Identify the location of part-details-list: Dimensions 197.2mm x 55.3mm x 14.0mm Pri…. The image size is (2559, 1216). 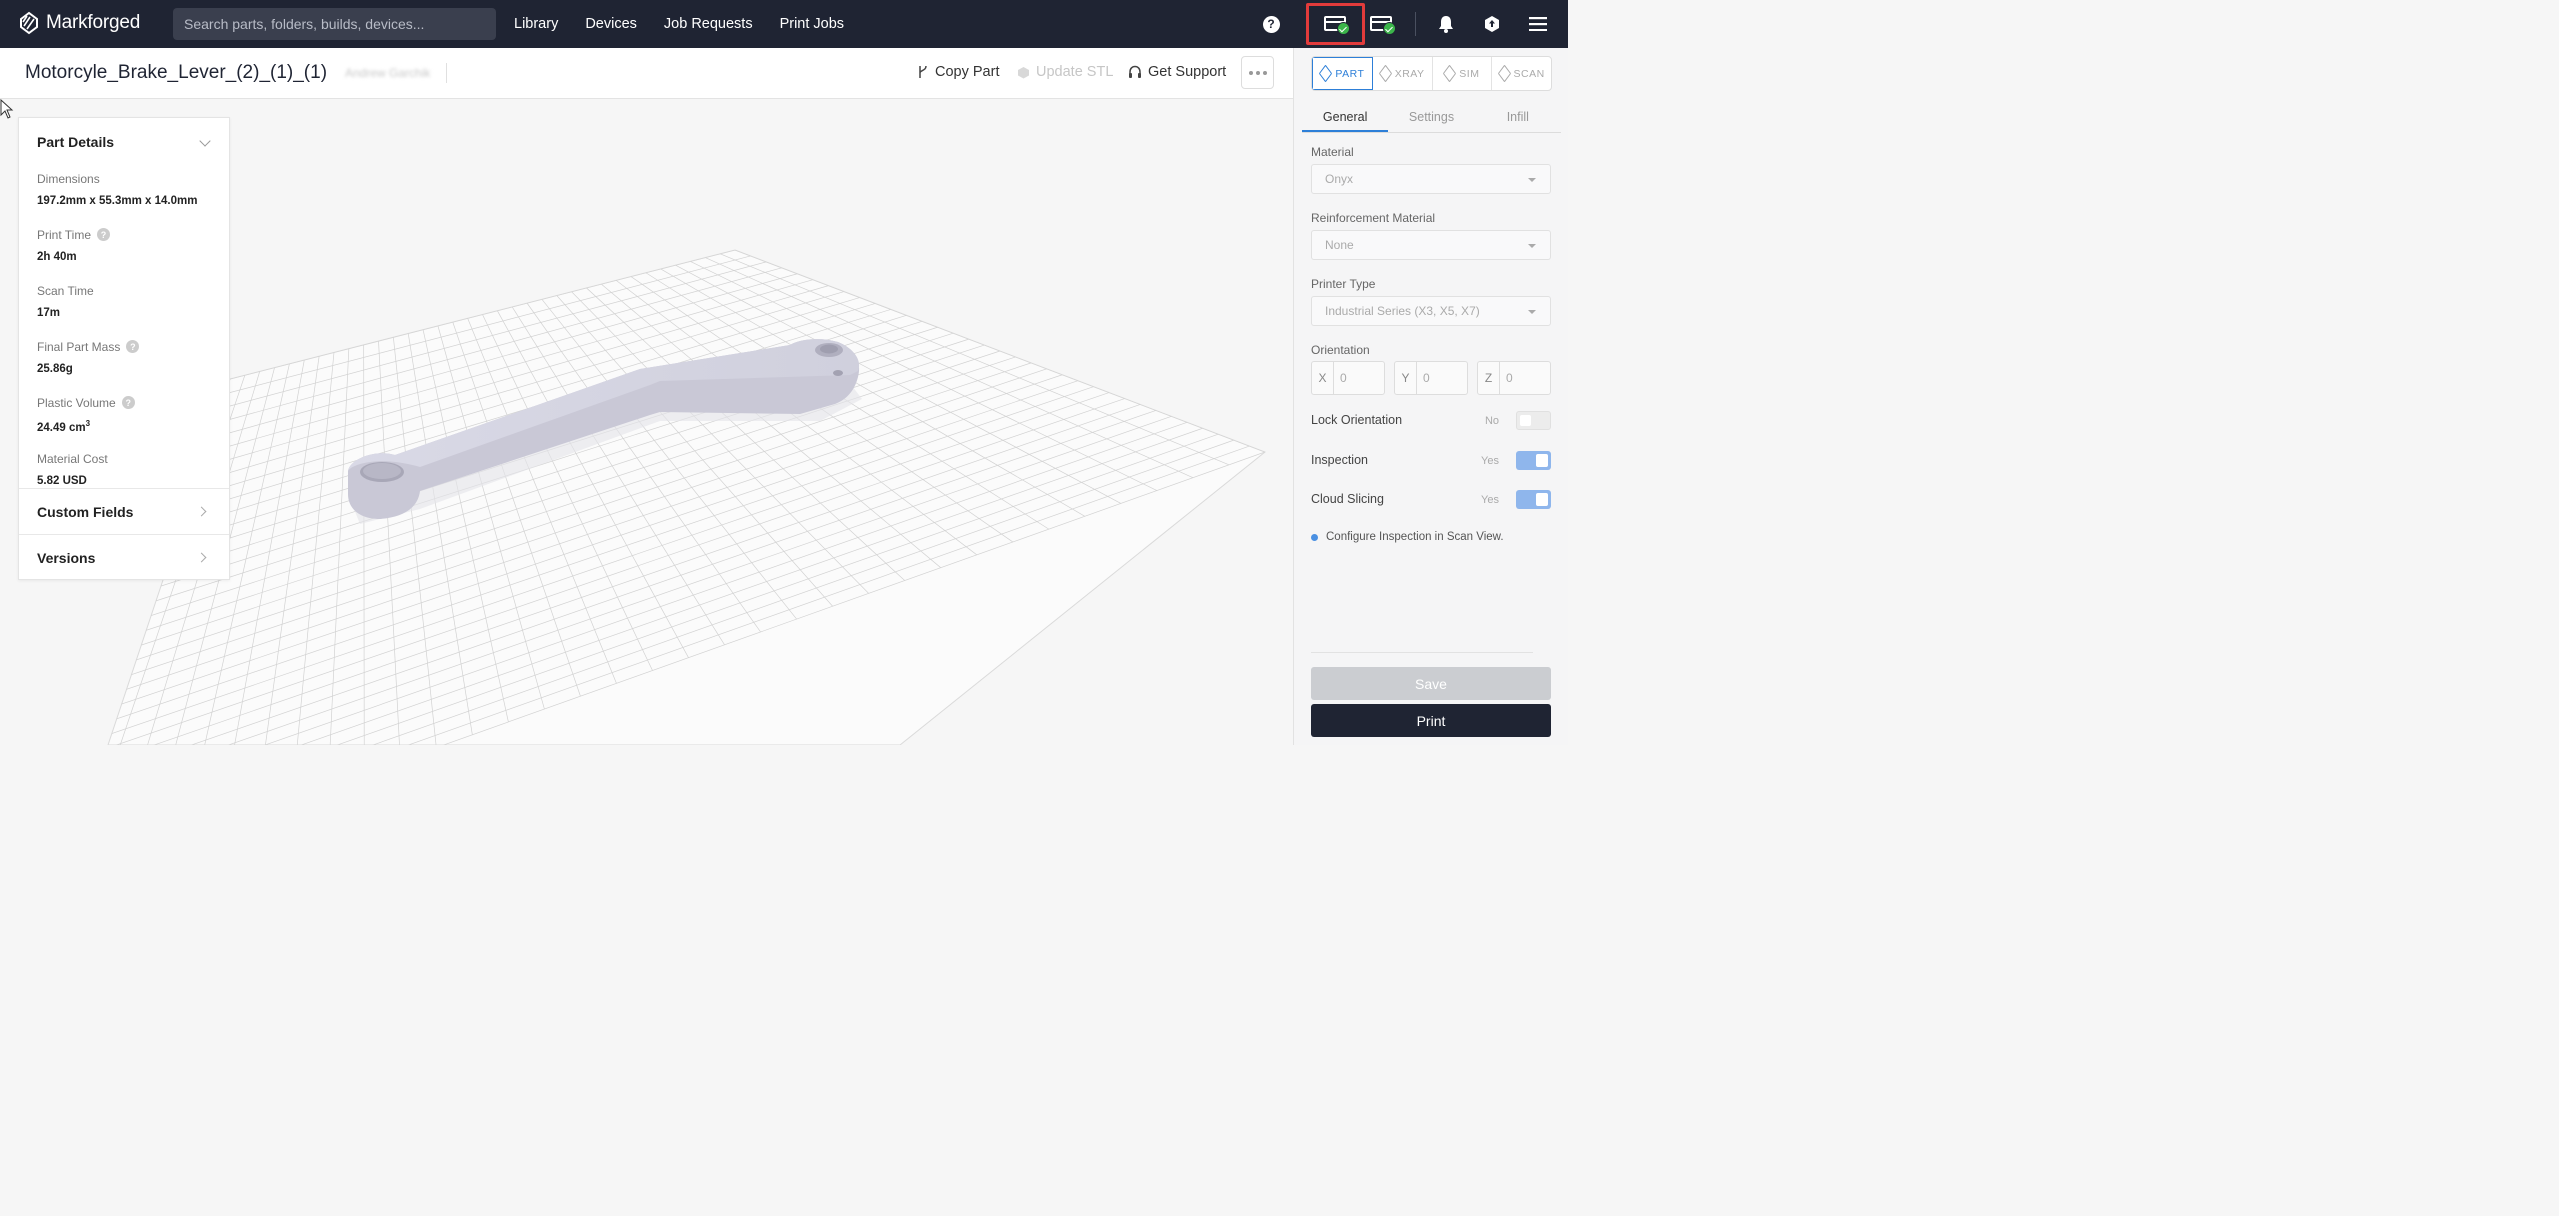
(127, 339).